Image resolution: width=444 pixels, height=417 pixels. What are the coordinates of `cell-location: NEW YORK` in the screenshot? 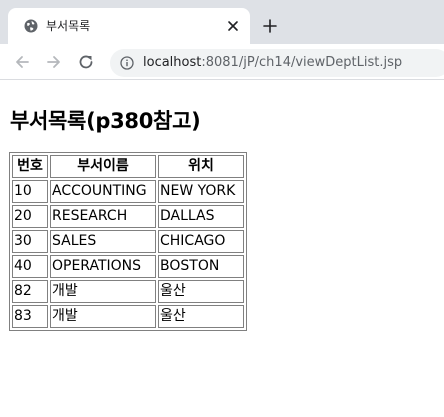 It's located at (201, 191).